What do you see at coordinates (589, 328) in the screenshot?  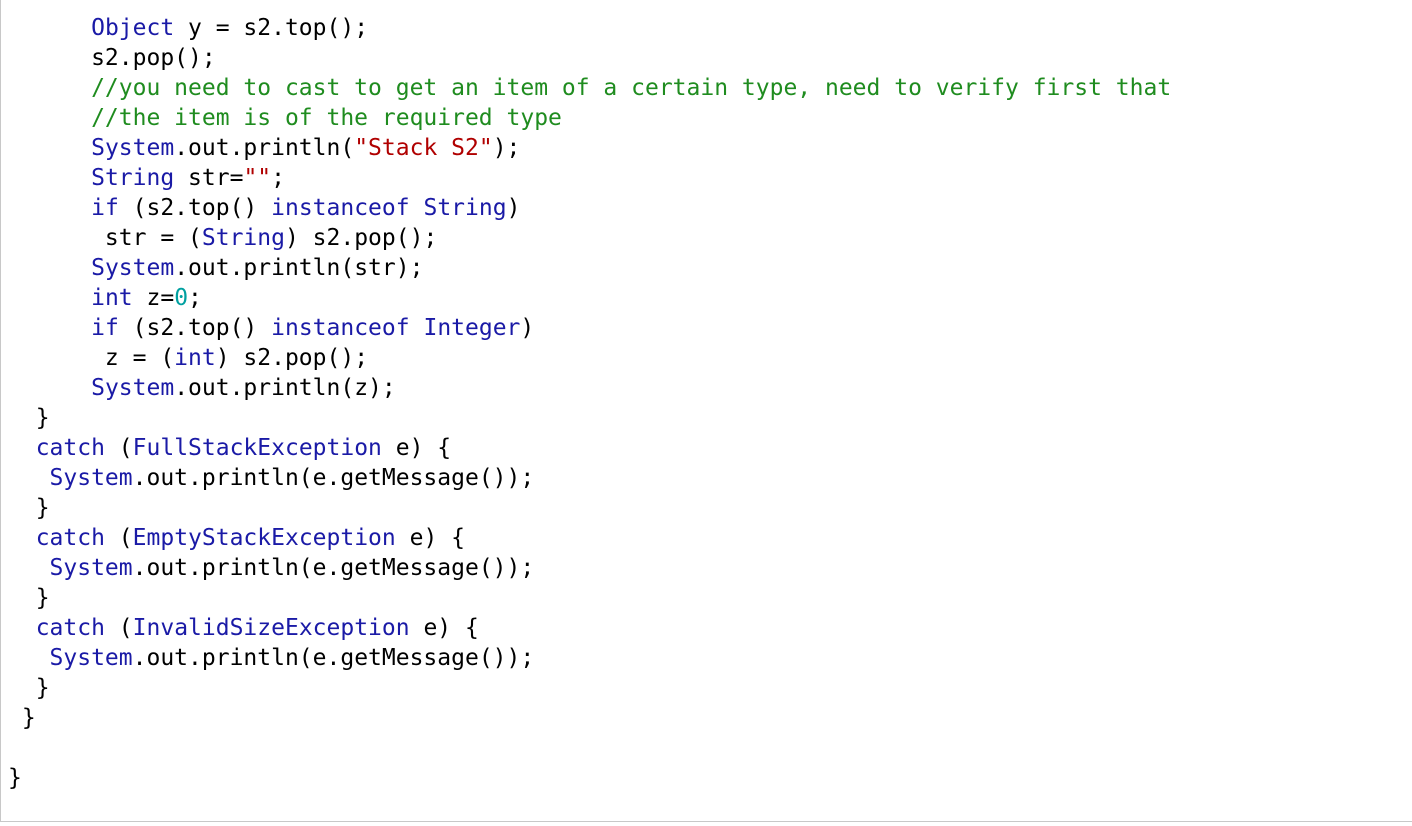 I see `code-line: if (s2.top() instanceof Integer)` at bounding box center [589, 328].